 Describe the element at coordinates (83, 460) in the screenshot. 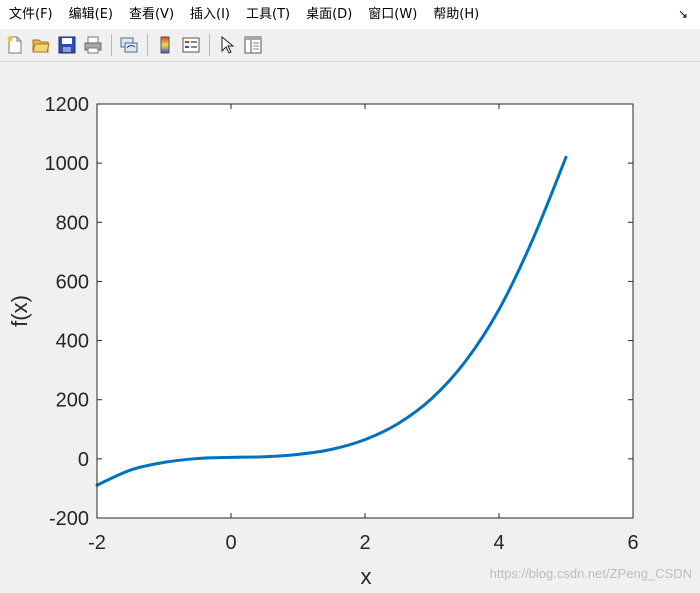

I see `y-tick-label: 0` at that location.